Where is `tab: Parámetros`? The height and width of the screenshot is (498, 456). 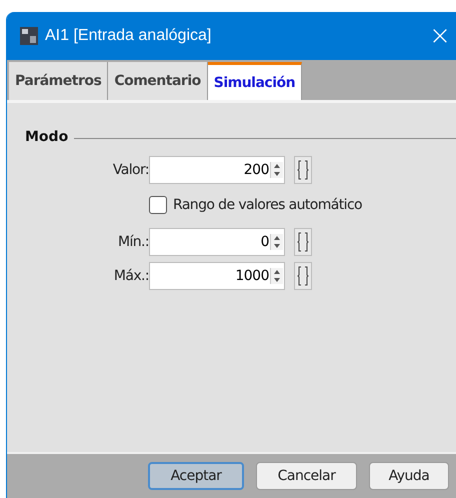 tab: Parámetros is located at coordinates (58, 81).